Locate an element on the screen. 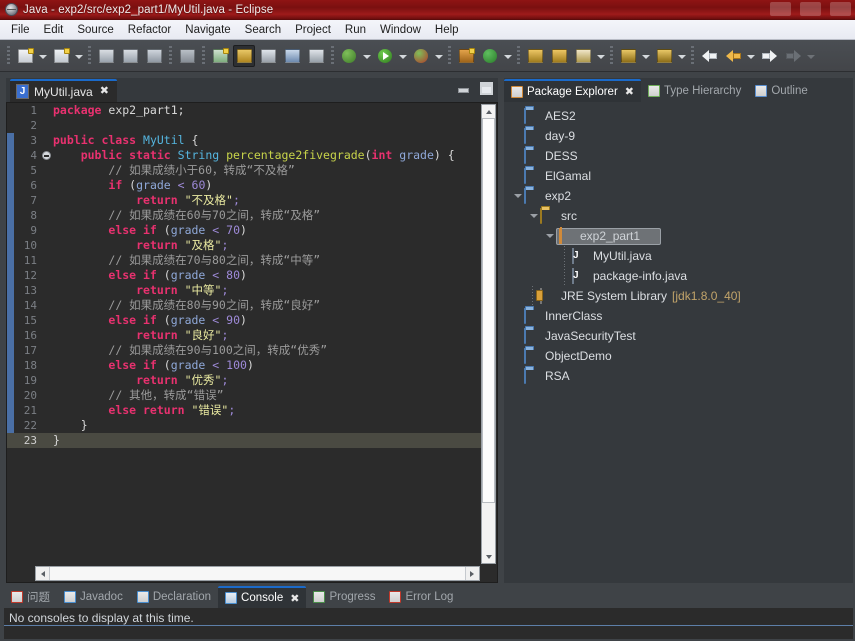  toolbar-print-button is located at coordinates (154, 56).